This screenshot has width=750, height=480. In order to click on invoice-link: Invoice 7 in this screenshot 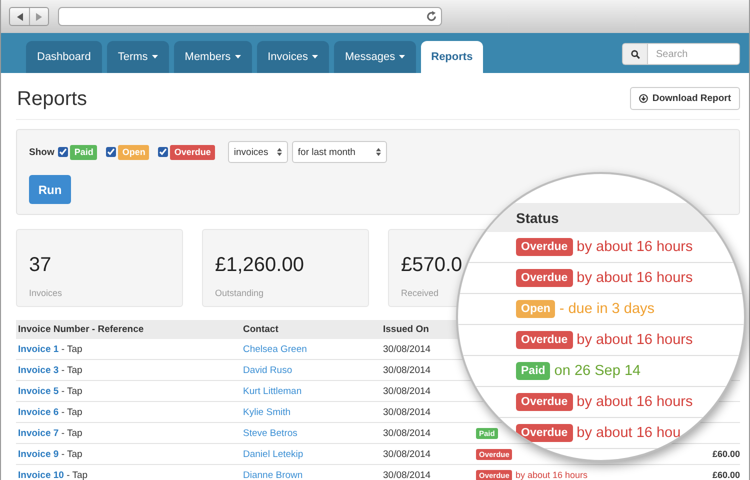, I will do `click(38, 433)`.